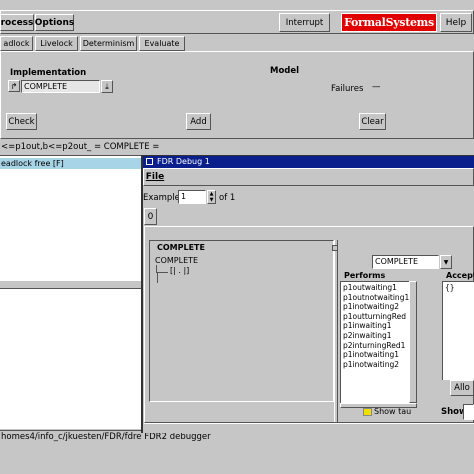 This screenshot has width=474, height=474. Describe the element at coordinates (183, 161) in the screenshot. I see `debug-title: FDR Debug 1` at that location.